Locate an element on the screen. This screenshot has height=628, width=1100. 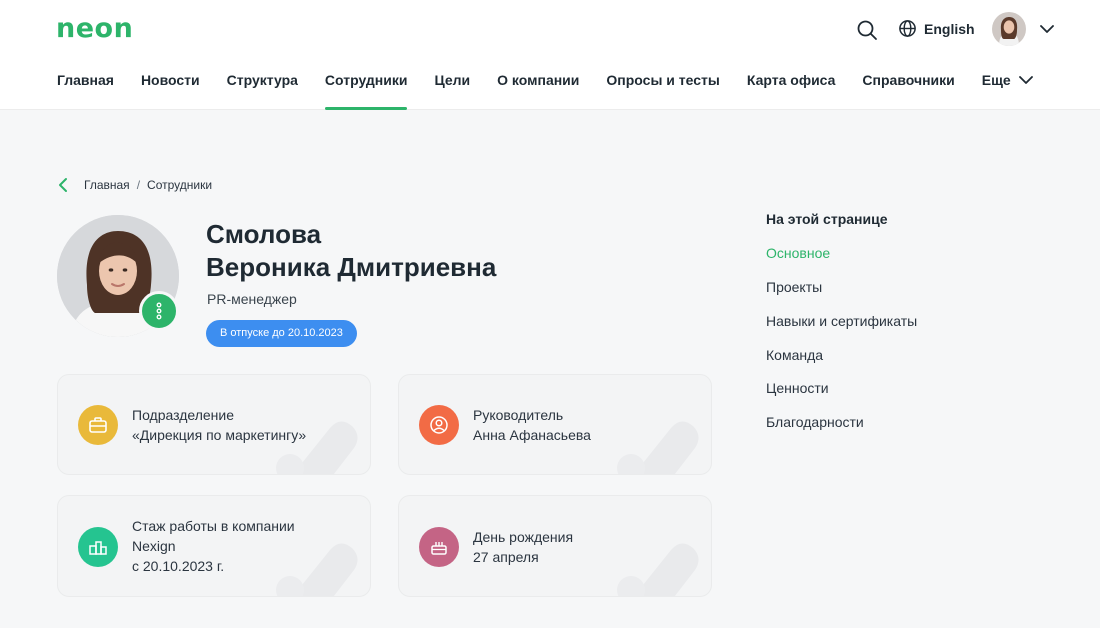
toc-title: На этой странице is located at coordinates (827, 219).